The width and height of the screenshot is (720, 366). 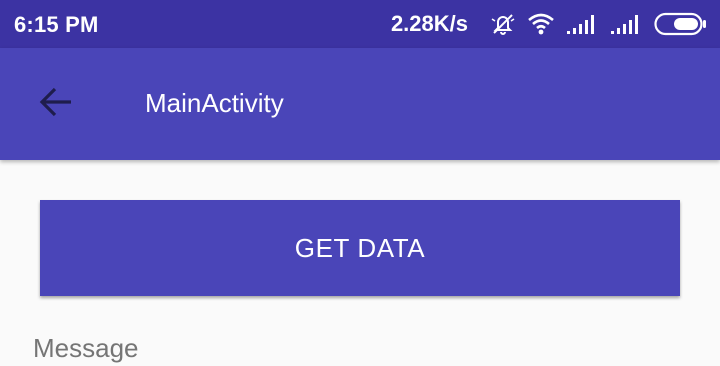 I want to click on status-bar: 6:15 PM 2.28K/s, so click(x=360, y=24).